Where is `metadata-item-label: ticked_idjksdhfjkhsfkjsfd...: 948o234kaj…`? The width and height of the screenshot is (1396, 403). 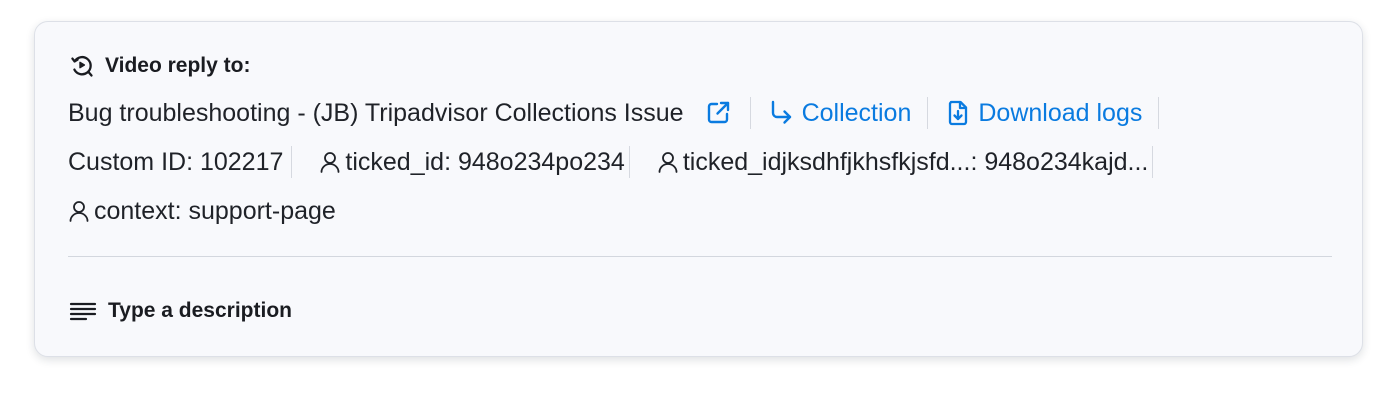
metadata-item-label: ticked_idjksdhfjkhsfkjsfd...: 948o234kaj… is located at coordinates (915, 161).